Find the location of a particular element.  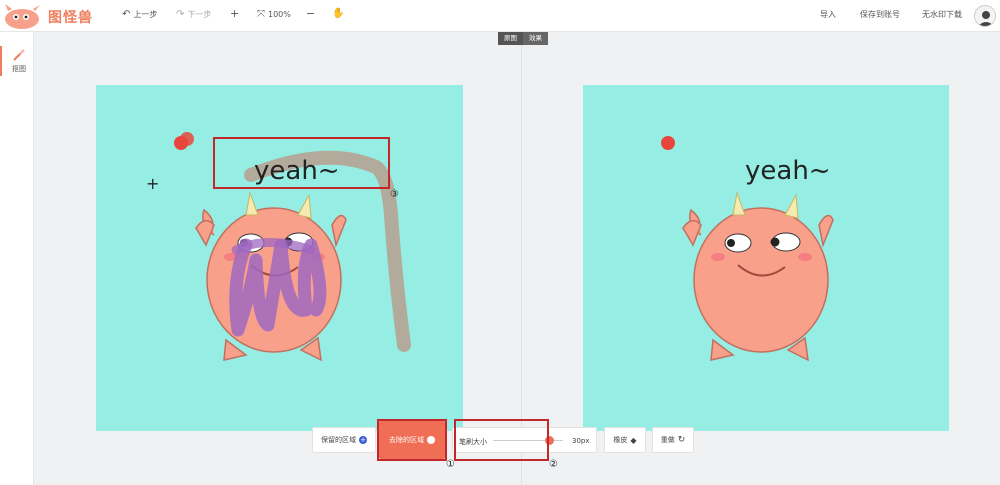

download-label: 无水印下载 is located at coordinates (942, 14).